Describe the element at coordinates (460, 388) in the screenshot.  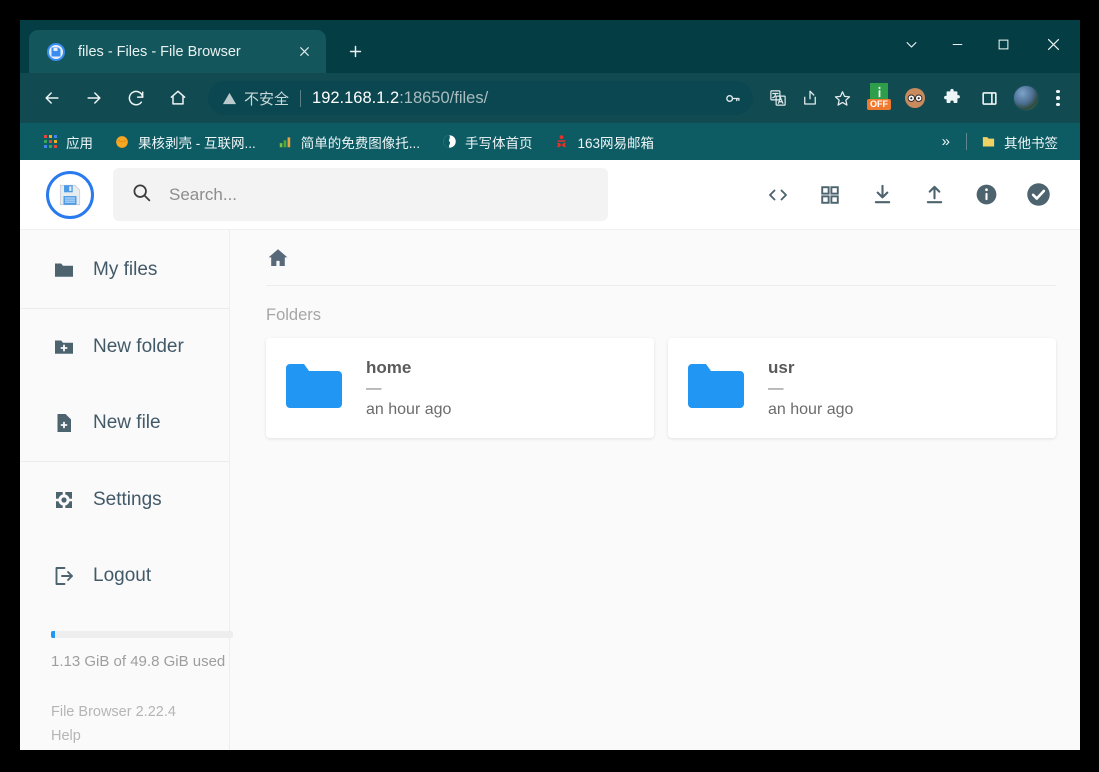
I see `folder-card: home — an hour ago` at that location.